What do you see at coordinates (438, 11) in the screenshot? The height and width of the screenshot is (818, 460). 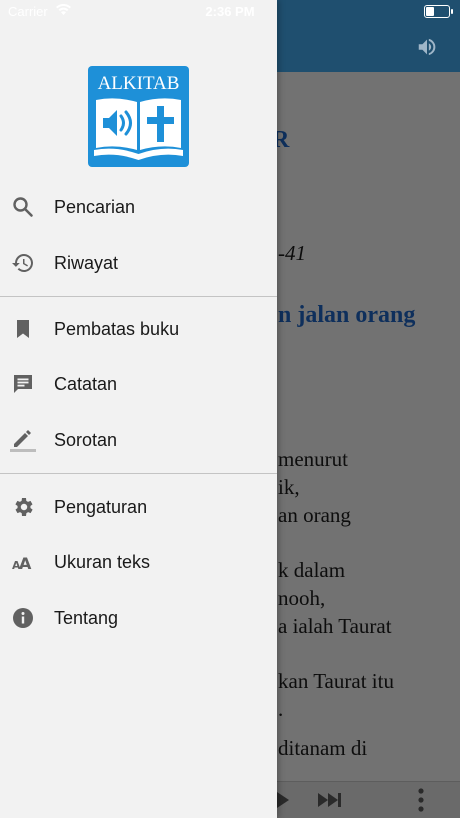 I see `battery-icon` at bounding box center [438, 11].